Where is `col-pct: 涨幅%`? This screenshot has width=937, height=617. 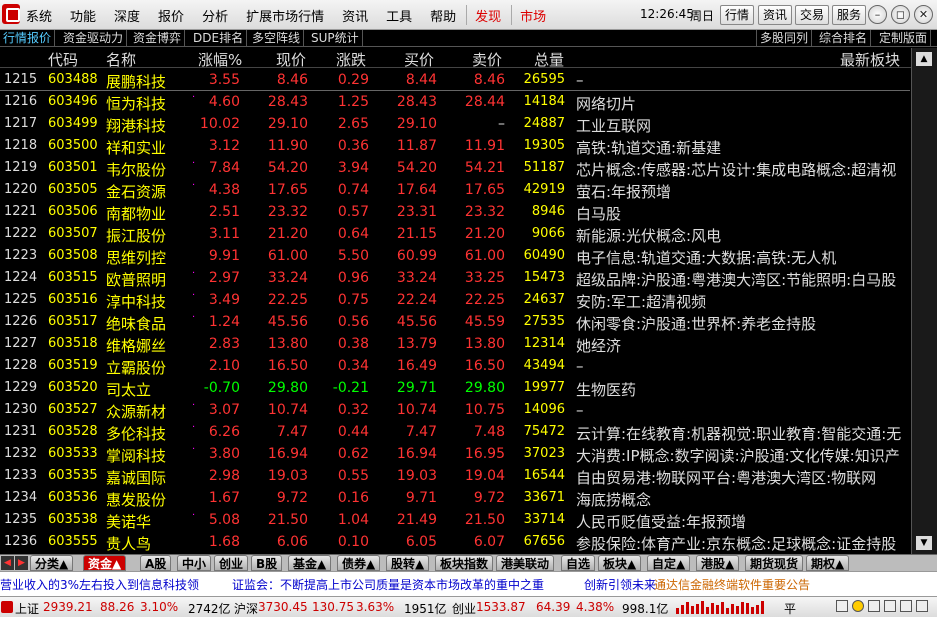 col-pct: 涨幅% is located at coordinates (220, 59).